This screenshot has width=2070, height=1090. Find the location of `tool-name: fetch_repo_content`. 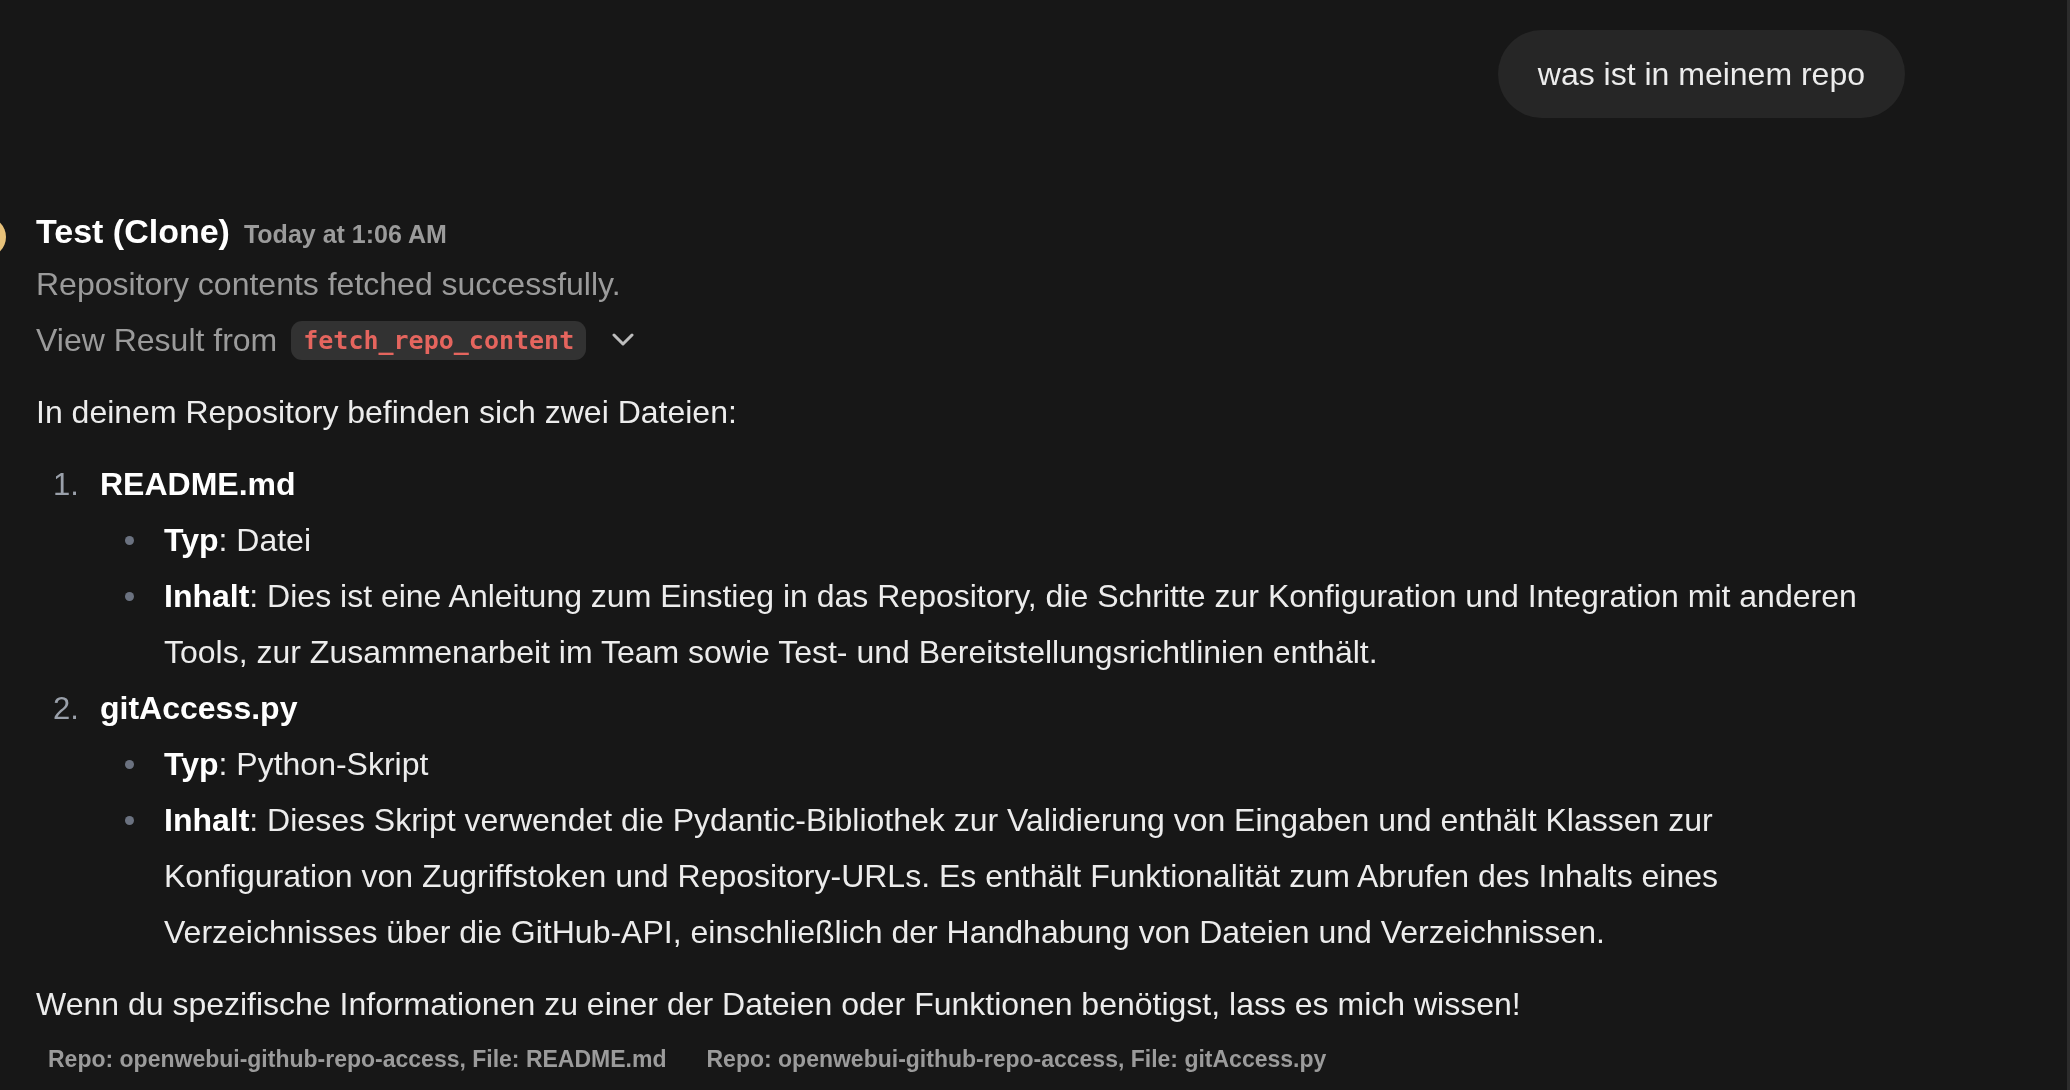

tool-name: fetch_repo_content is located at coordinates (439, 340).